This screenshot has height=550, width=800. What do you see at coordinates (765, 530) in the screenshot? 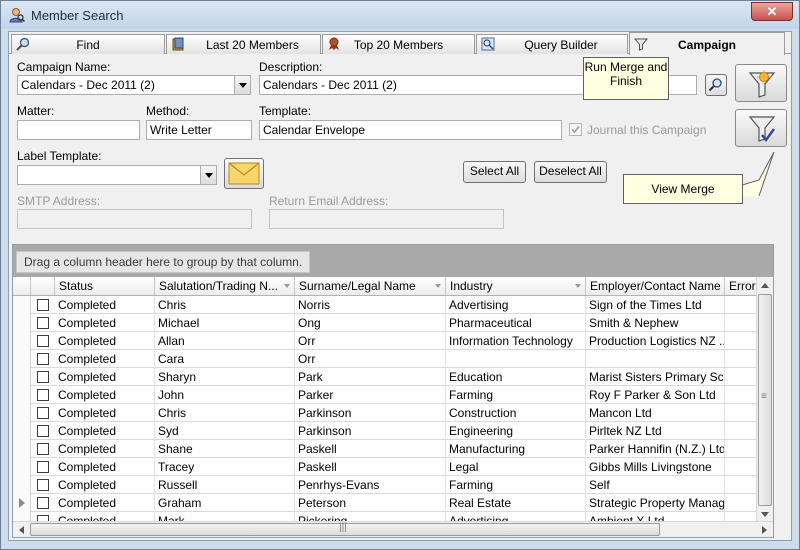
I see `scroll-right-icon` at bounding box center [765, 530].